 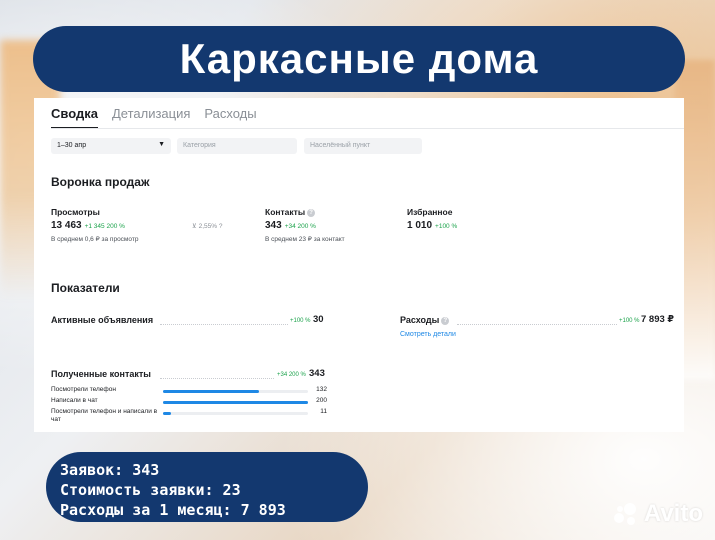 I want to click on tab-details: Детализация, so click(x=151, y=117).